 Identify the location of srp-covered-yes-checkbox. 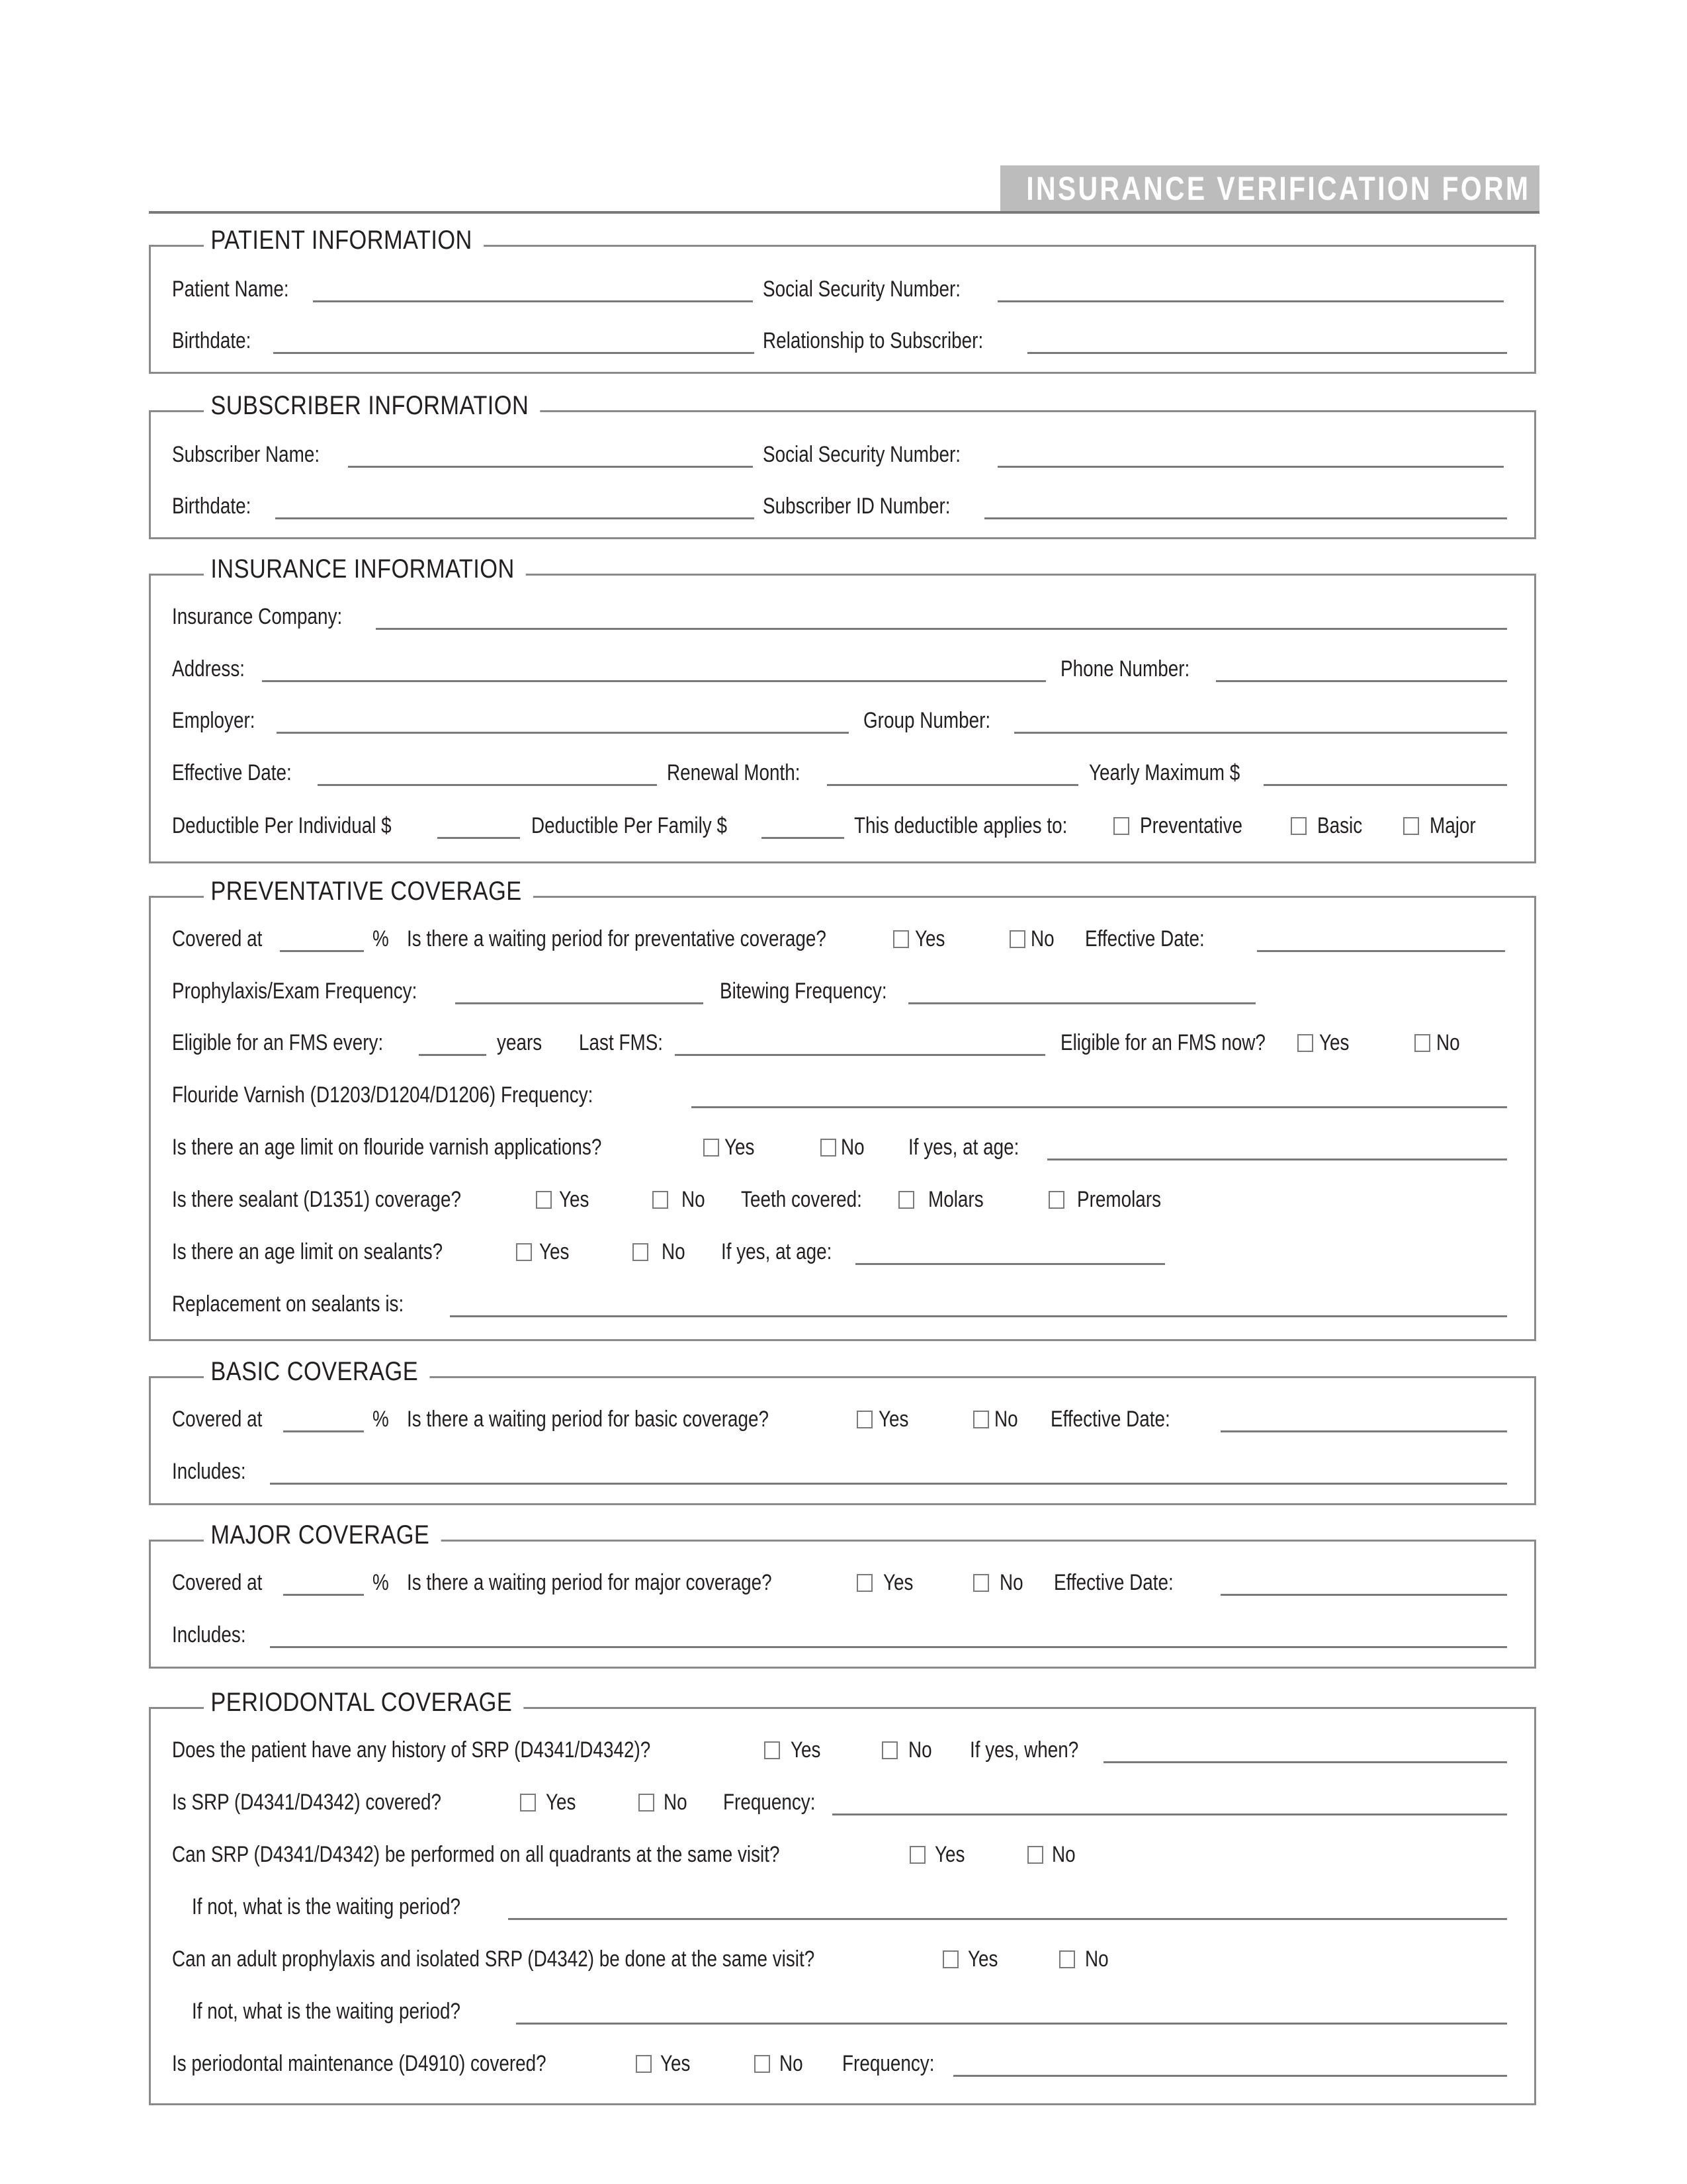
(528, 1803).